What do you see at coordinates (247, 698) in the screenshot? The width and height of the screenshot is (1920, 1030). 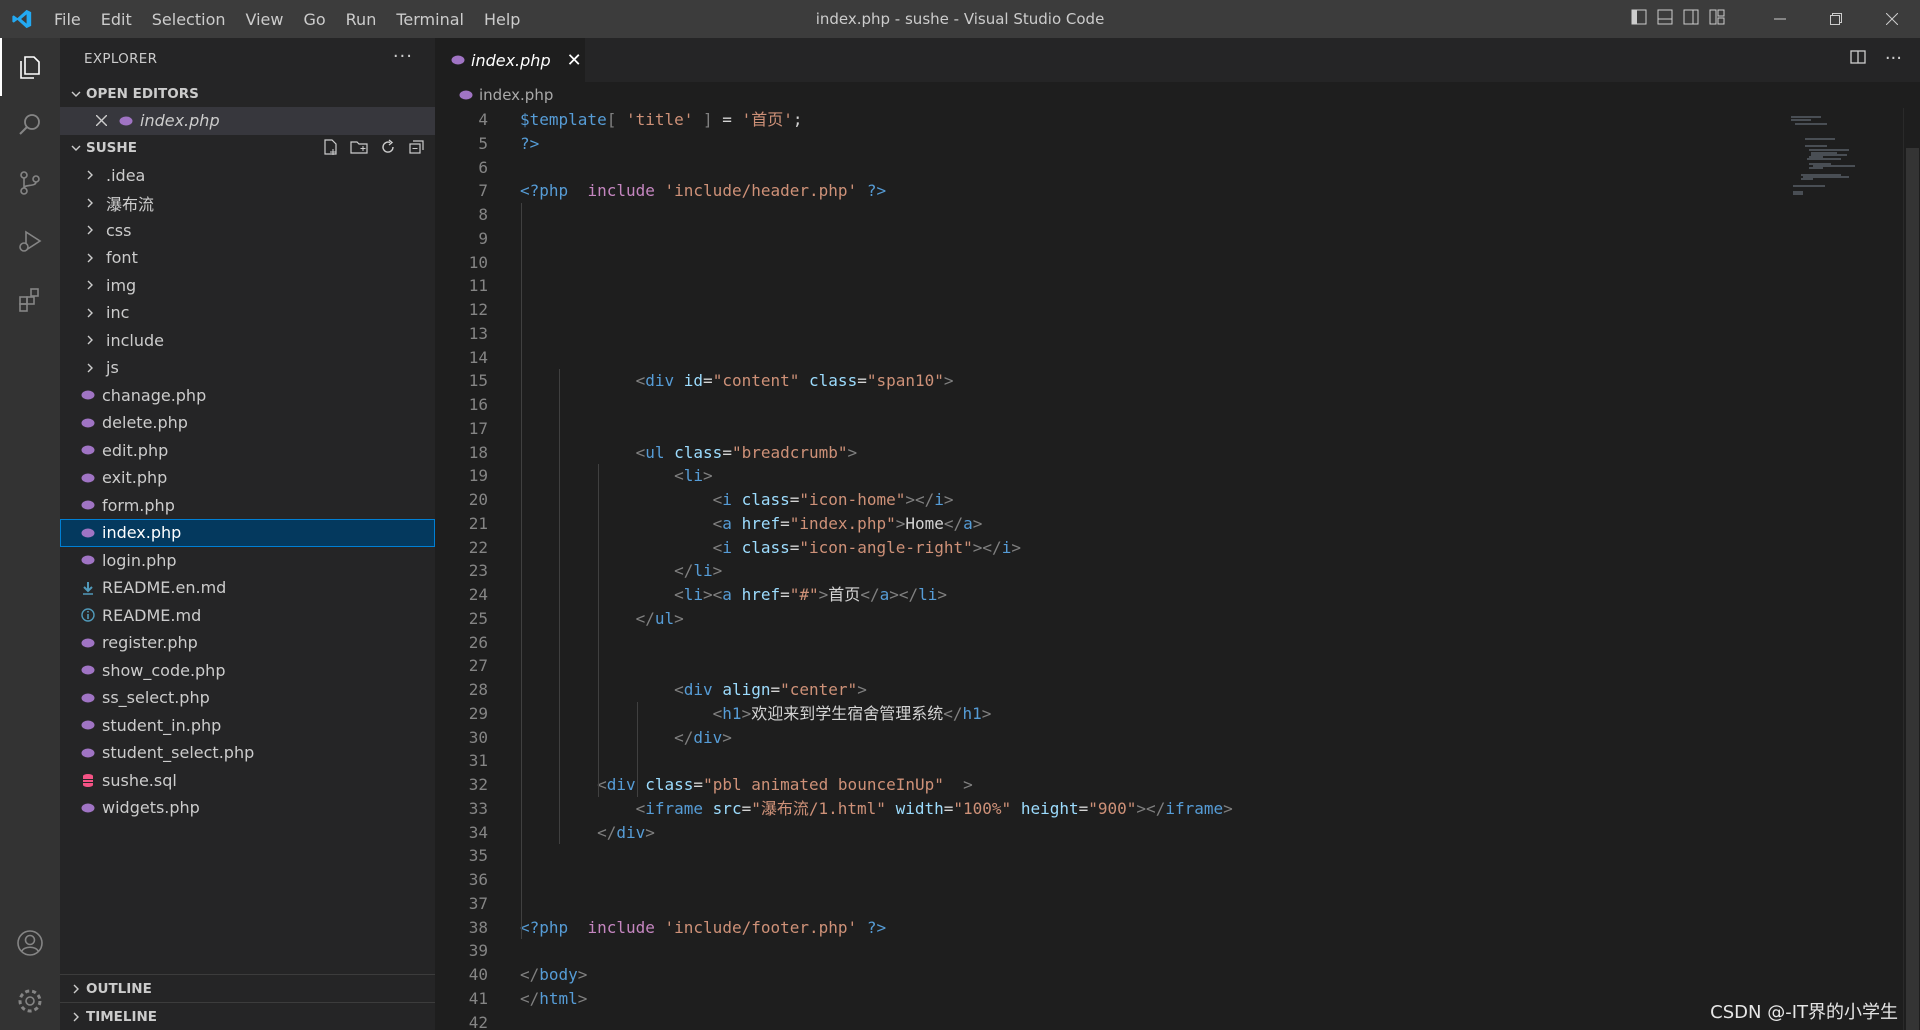 I see `file-item: ss_select.php` at bounding box center [247, 698].